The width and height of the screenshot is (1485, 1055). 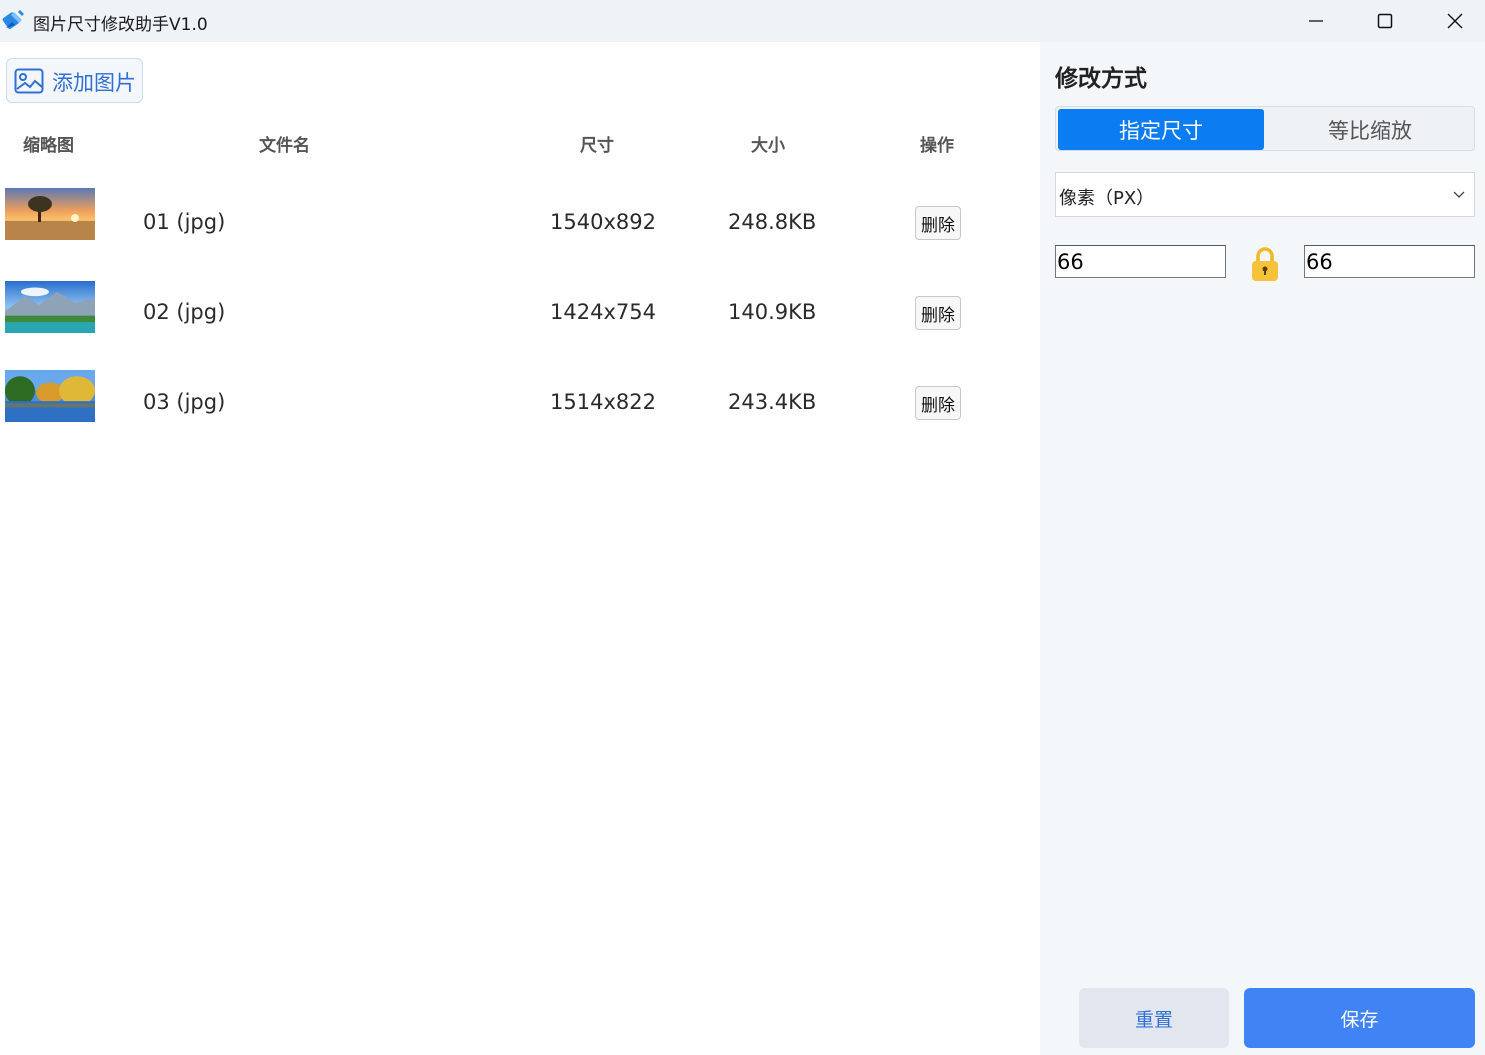 I want to click on mode-specify-size-tab: 指定尺寸, so click(x=1161, y=129).